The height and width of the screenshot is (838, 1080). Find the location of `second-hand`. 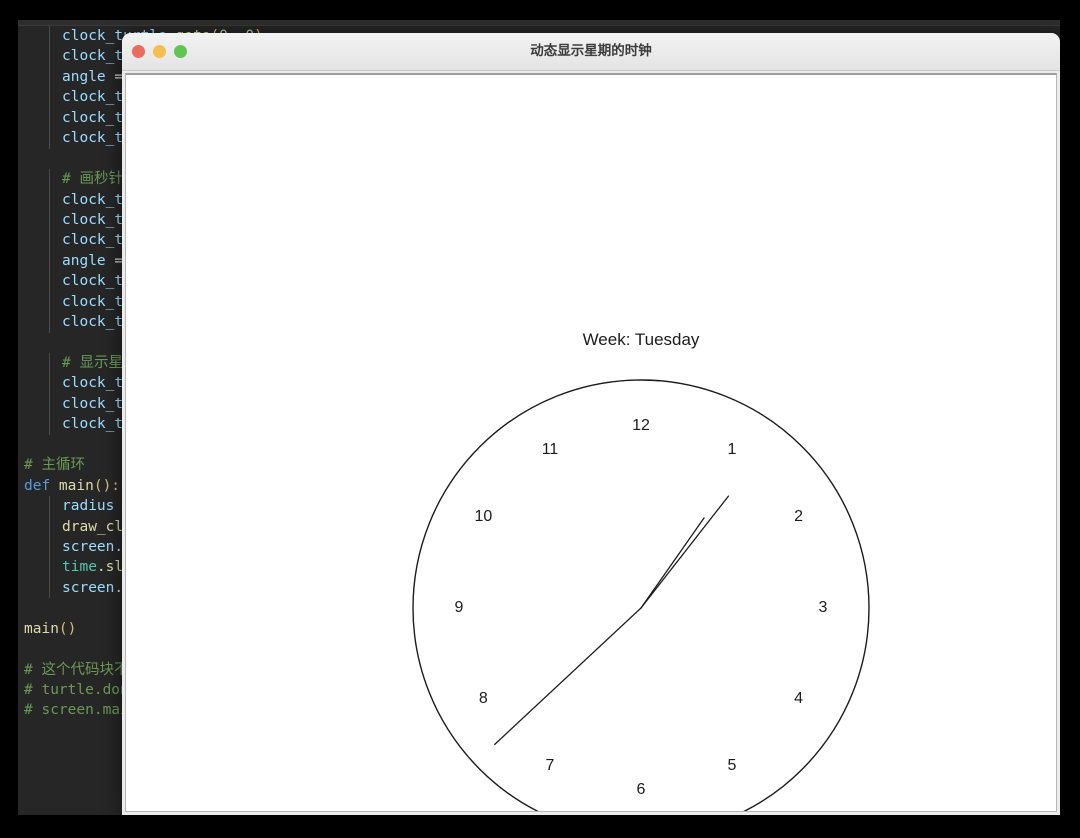

second-hand is located at coordinates (568, 676).